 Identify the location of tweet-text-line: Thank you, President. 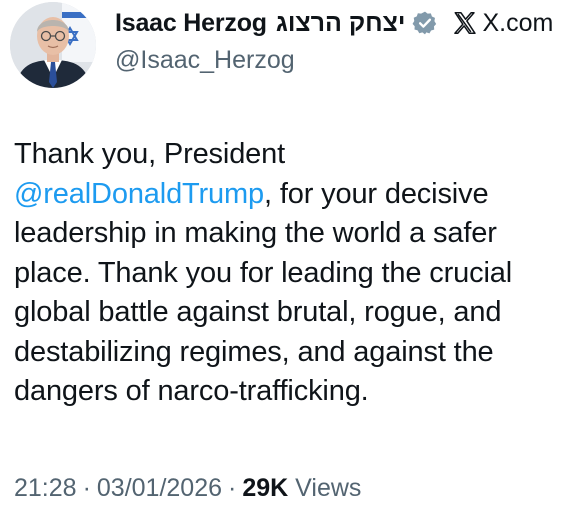
(150, 154).